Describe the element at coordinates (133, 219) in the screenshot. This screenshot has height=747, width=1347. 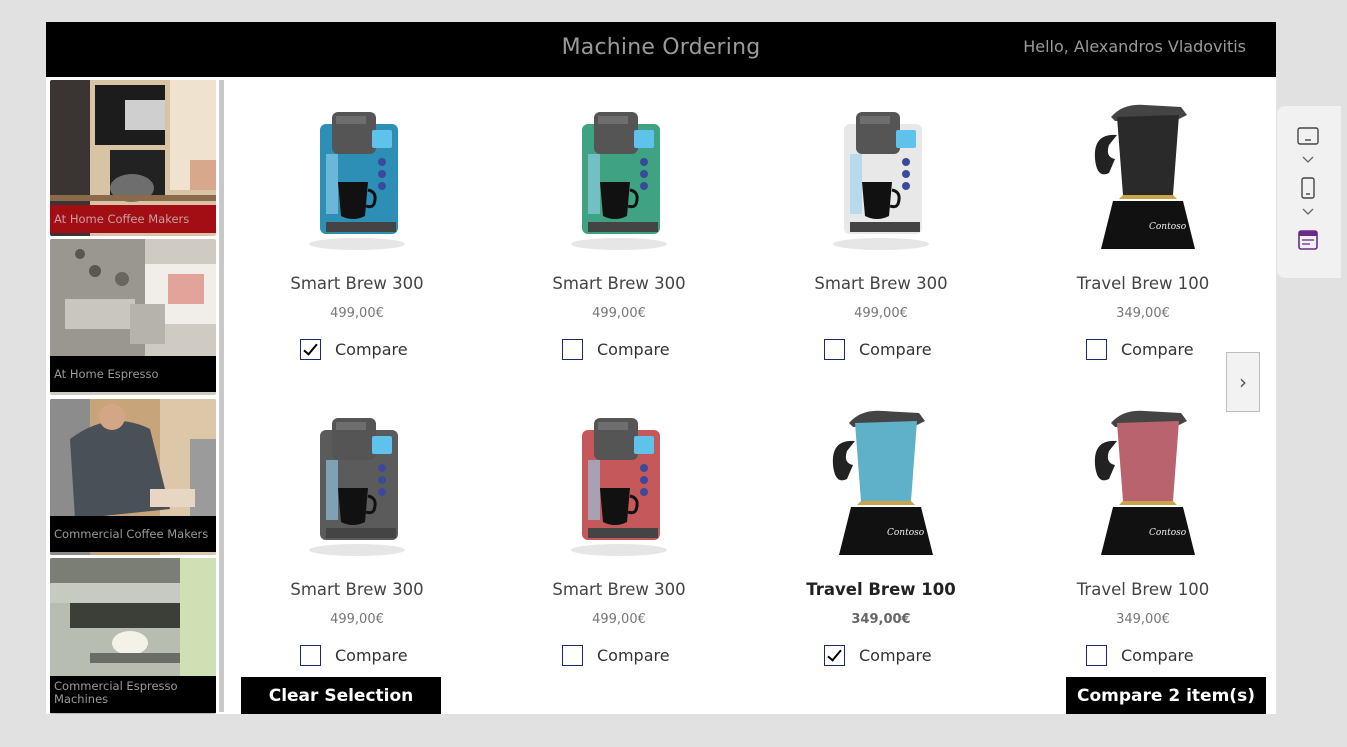
I see `category-label: At Home Coffee Makers` at that location.